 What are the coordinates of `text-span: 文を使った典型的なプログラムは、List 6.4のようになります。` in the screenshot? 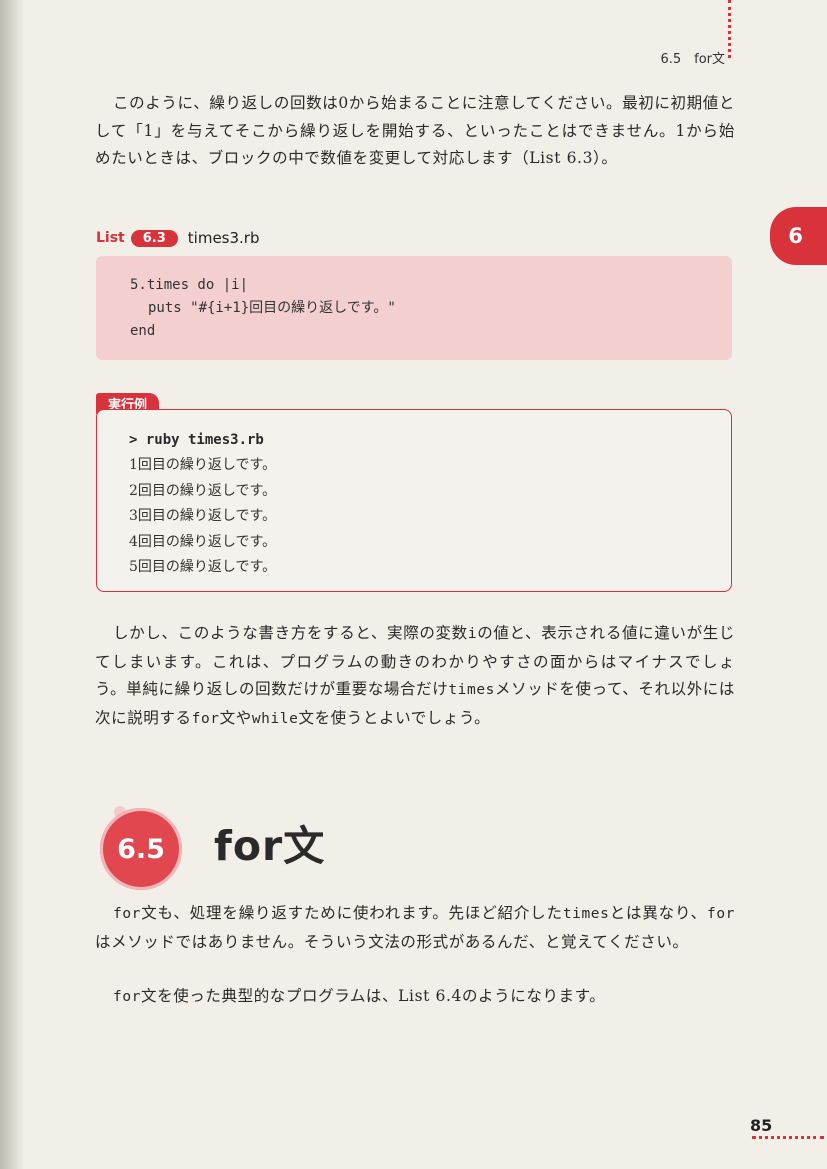 It's located at (373, 996).